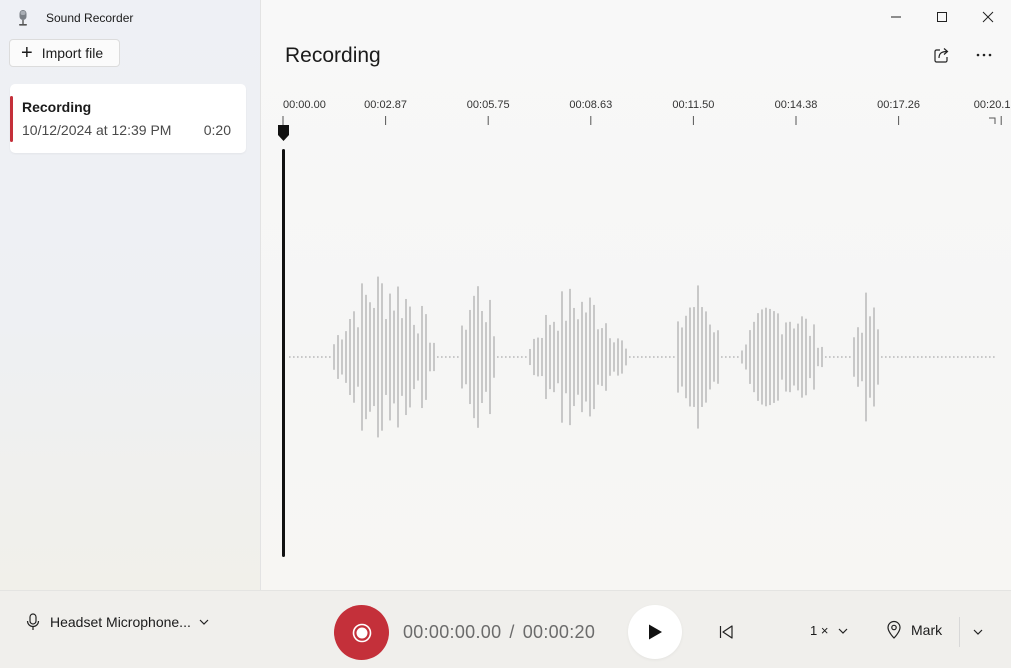  Describe the element at coordinates (896, 17) in the screenshot. I see `minimize-button` at that location.